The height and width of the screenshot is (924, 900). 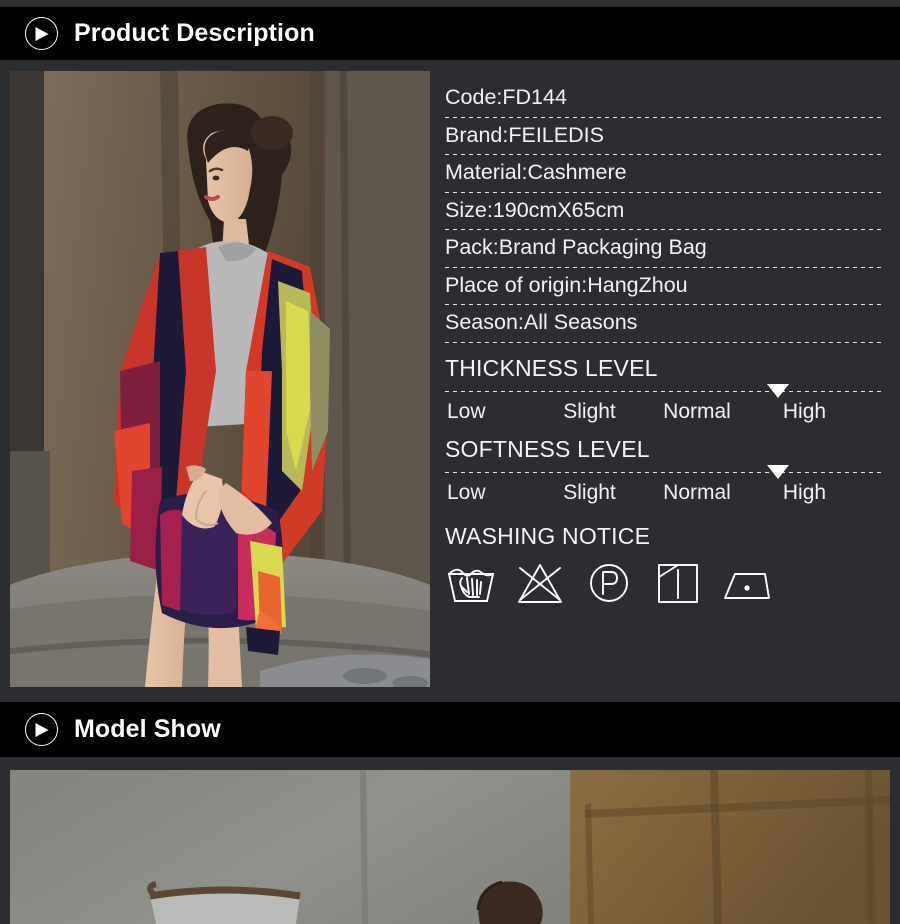 I want to click on spec-pack: Pack:Brand Packaging Bag, so click(x=576, y=247).